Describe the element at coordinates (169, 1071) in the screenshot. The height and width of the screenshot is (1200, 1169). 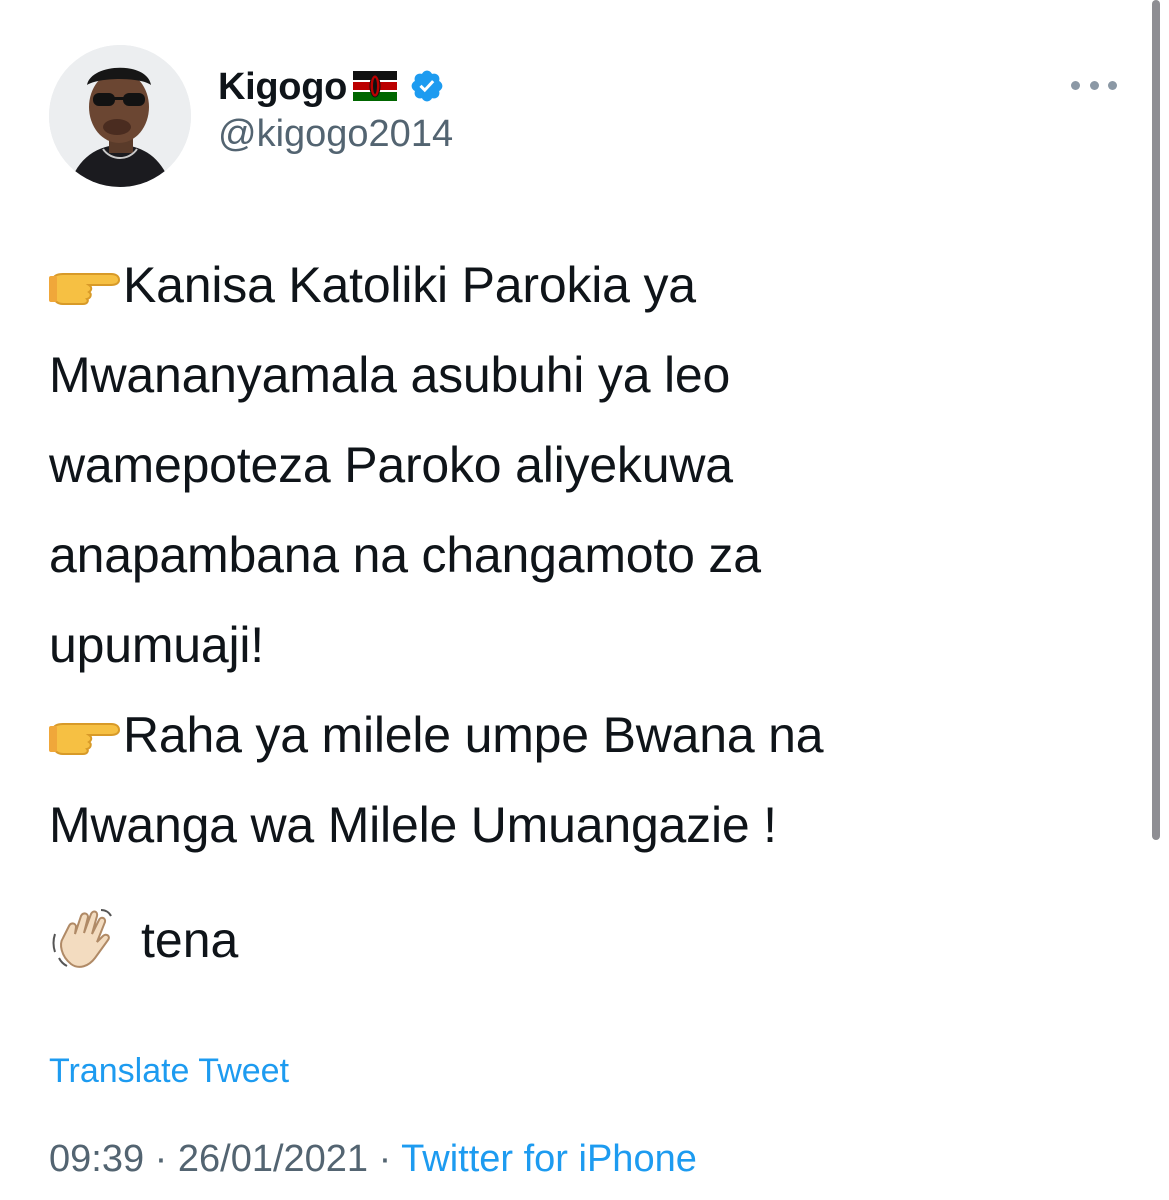
I see `translate-tweet-link: Translate Tweet` at that location.